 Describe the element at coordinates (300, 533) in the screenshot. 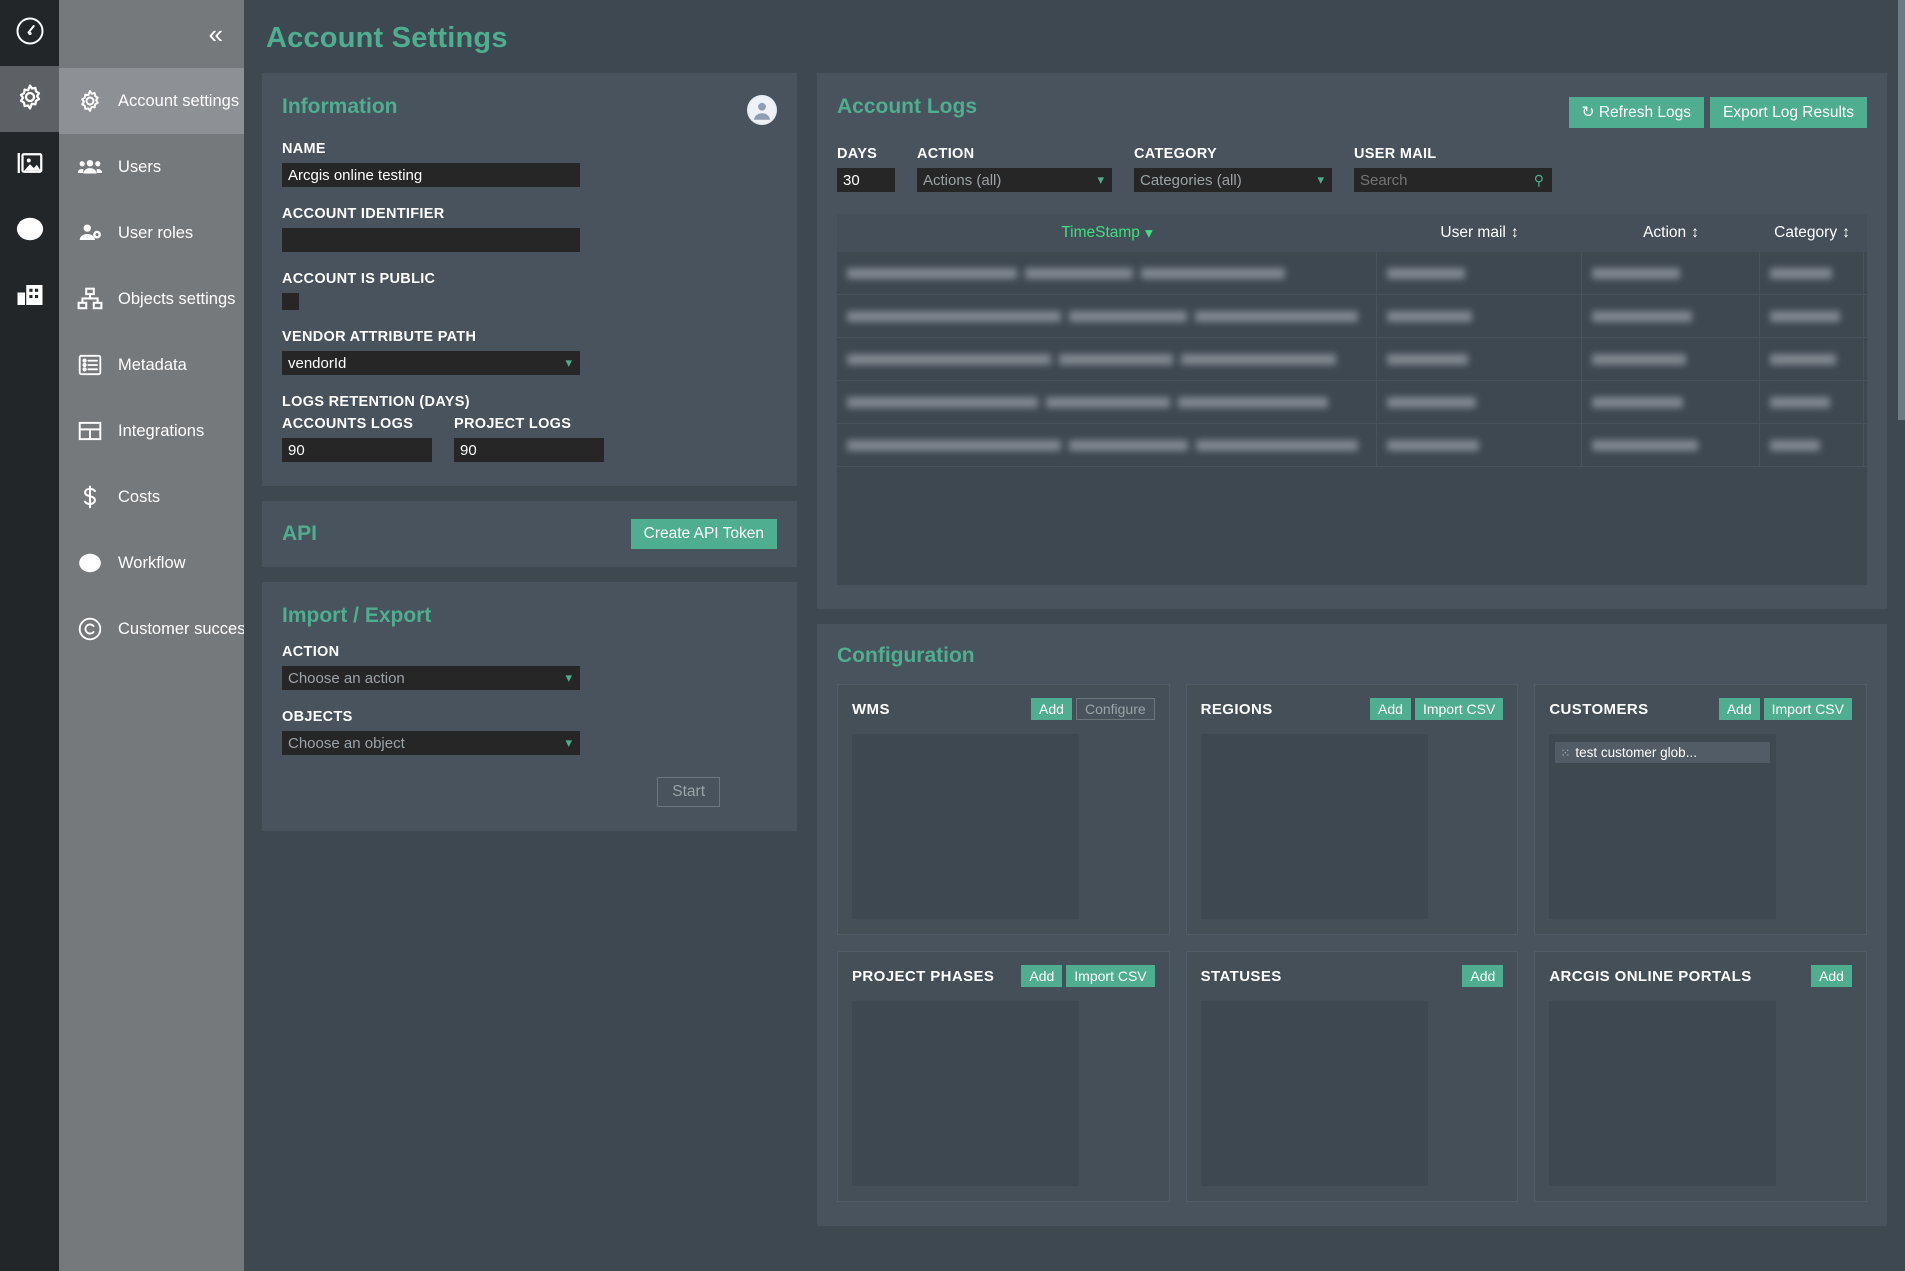

I see `api-title: API` at that location.